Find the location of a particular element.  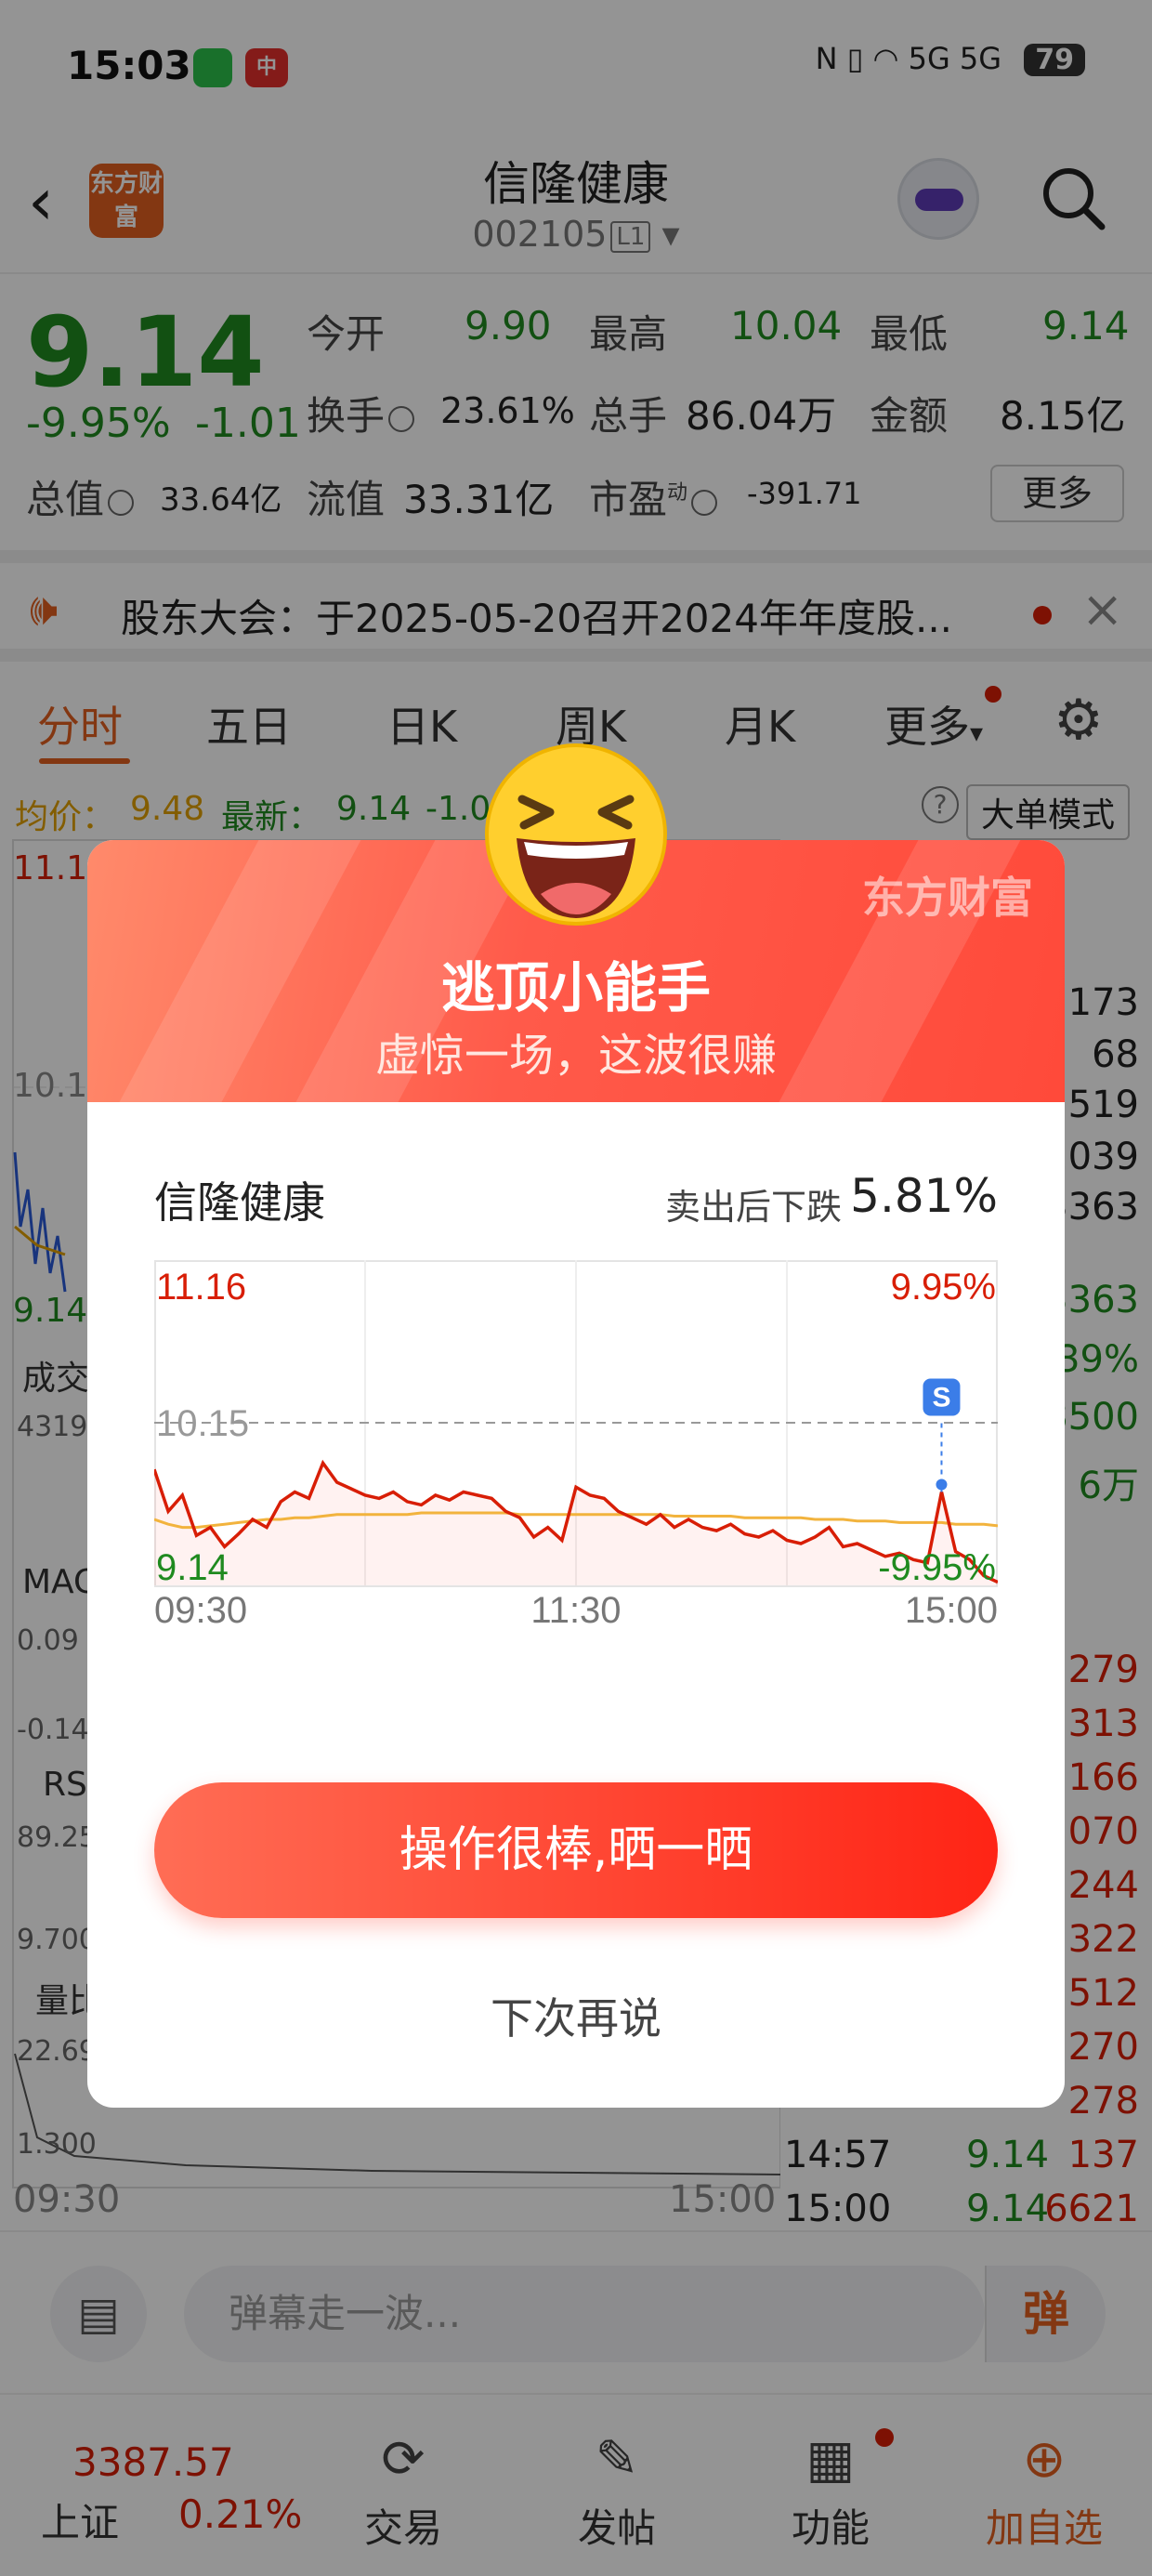

sell-marker-dot is located at coordinates (942, 1485).